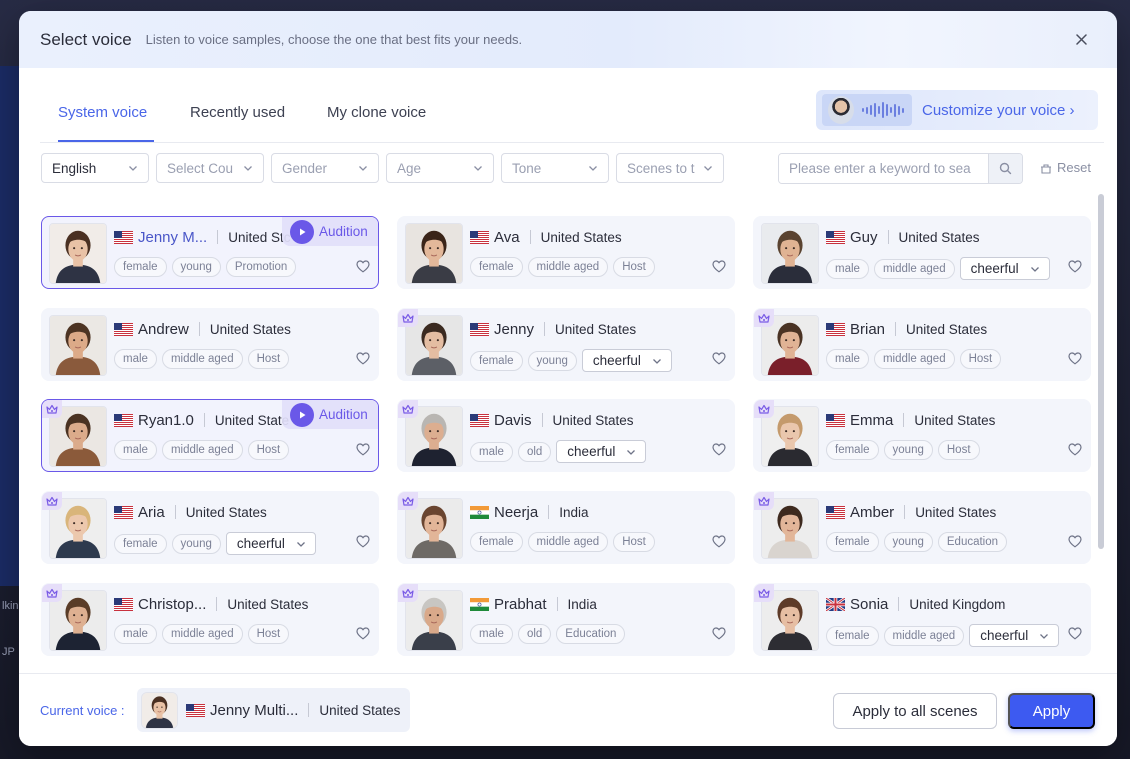 The width and height of the screenshot is (1130, 759). What do you see at coordinates (566, 344) in the screenshot?
I see `voice-card: Jenny United States female young cheerful` at bounding box center [566, 344].